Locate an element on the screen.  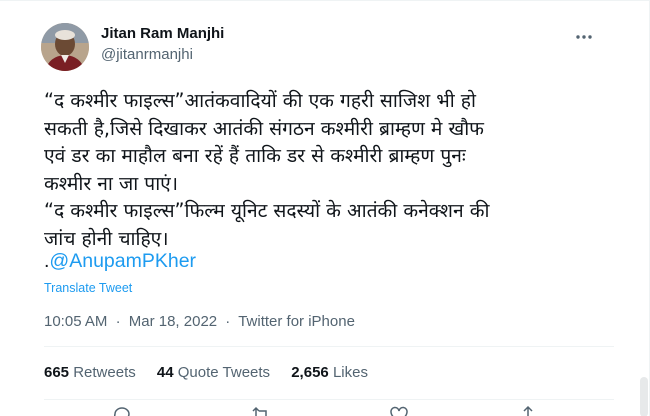
tweet-actions is located at coordinates (329, 408).